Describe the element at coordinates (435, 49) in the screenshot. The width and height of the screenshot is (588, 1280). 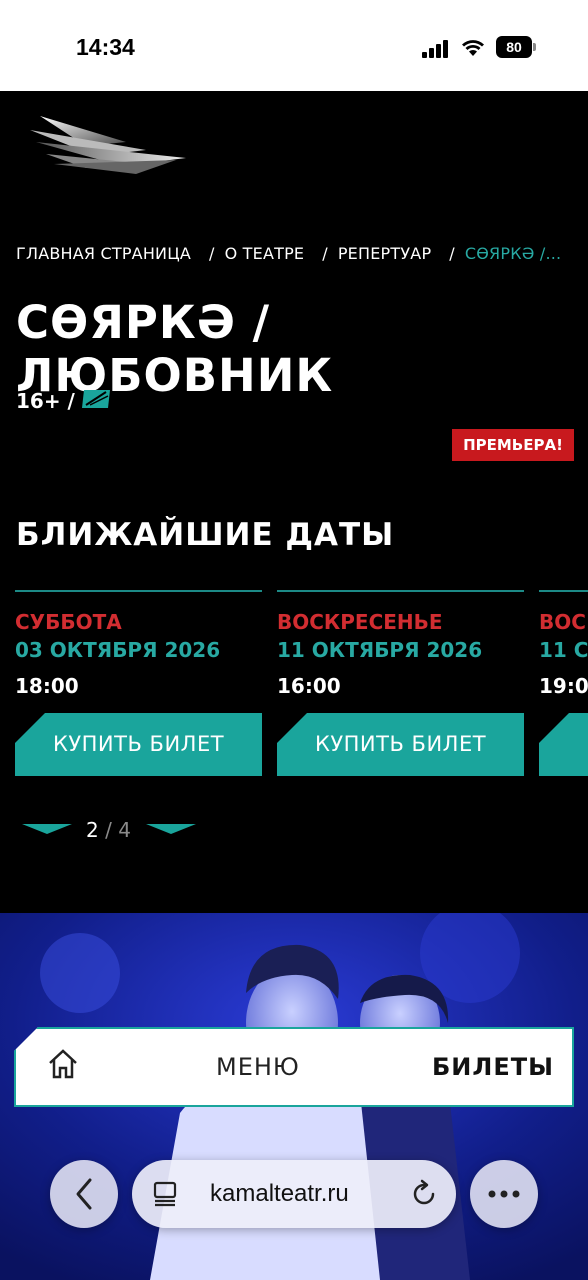
I see `cellular-signal-icon` at that location.